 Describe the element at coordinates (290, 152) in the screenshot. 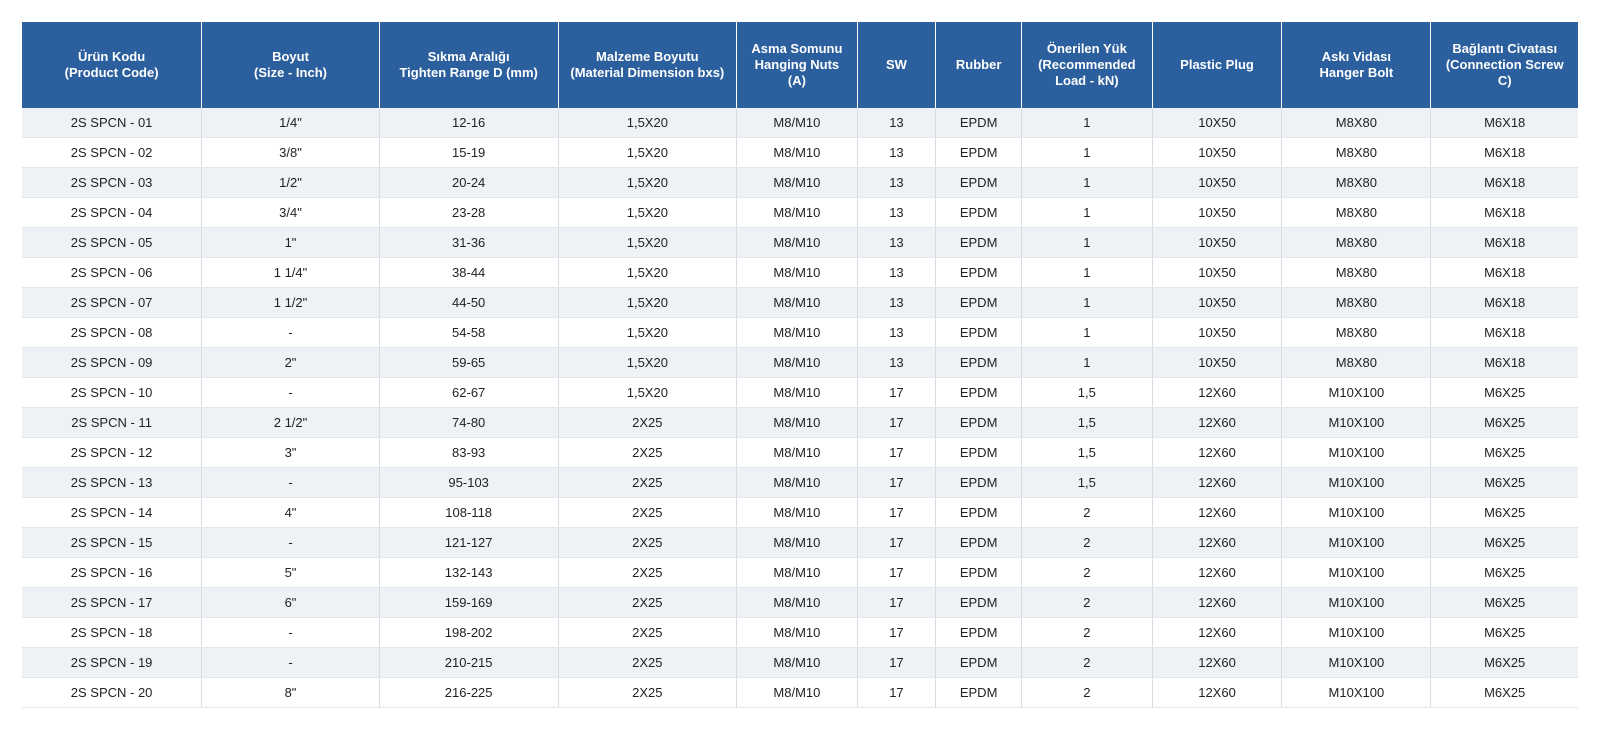

I see `cell-size: 3/8"` at that location.